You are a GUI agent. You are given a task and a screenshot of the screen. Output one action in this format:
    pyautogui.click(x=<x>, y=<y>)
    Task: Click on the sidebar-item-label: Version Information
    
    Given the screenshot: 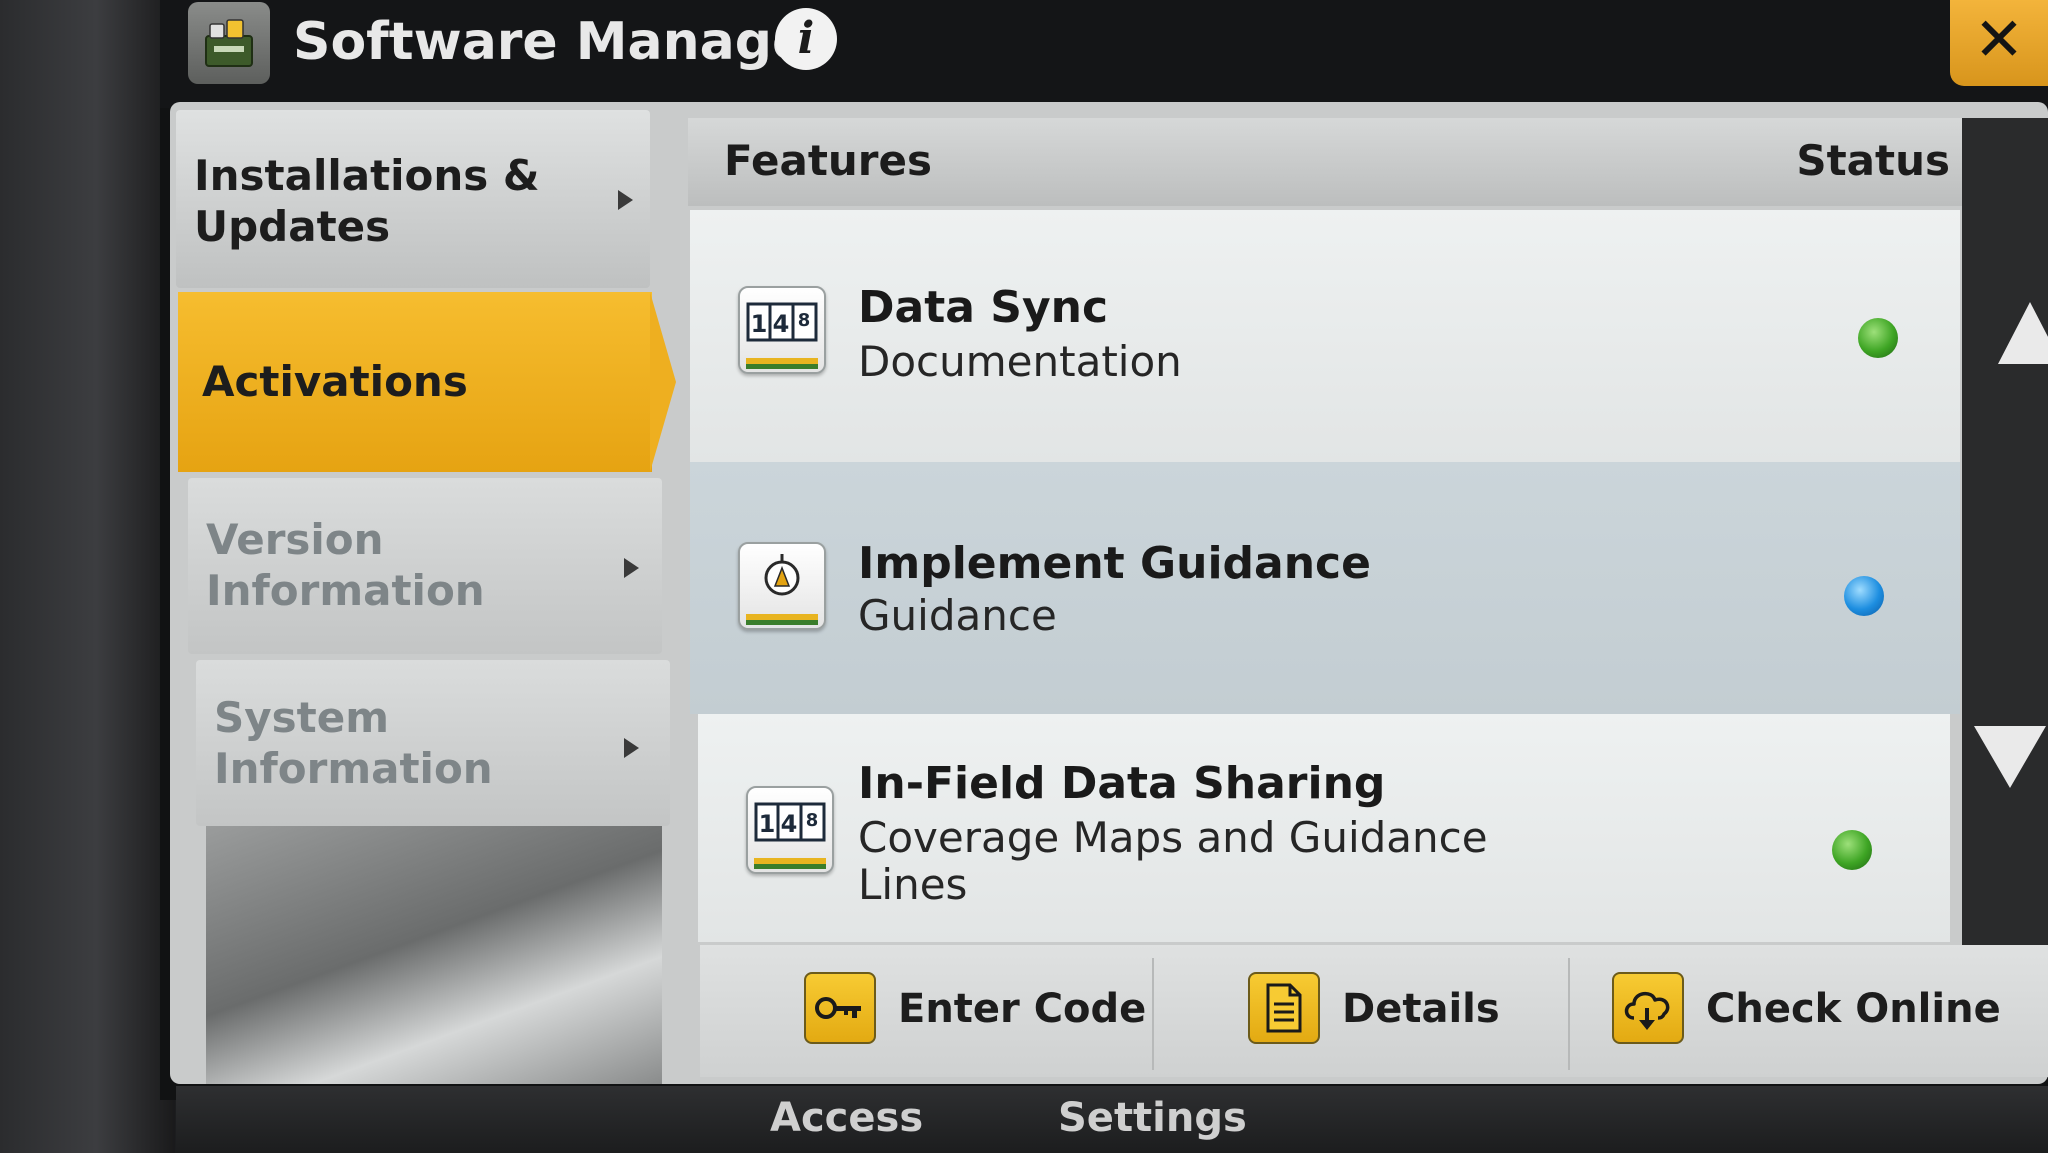 What is the action you would take?
    pyautogui.click(x=345, y=565)
    